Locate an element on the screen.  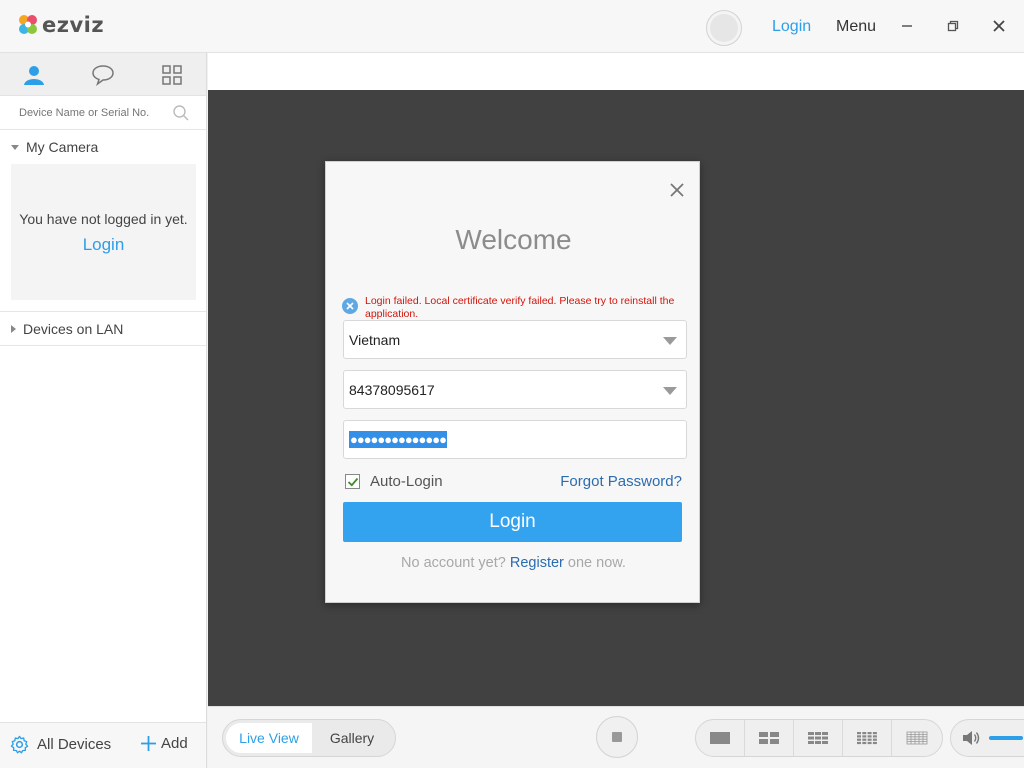
view-toggle: Live View Gallery is located at coordinates (309, 738).